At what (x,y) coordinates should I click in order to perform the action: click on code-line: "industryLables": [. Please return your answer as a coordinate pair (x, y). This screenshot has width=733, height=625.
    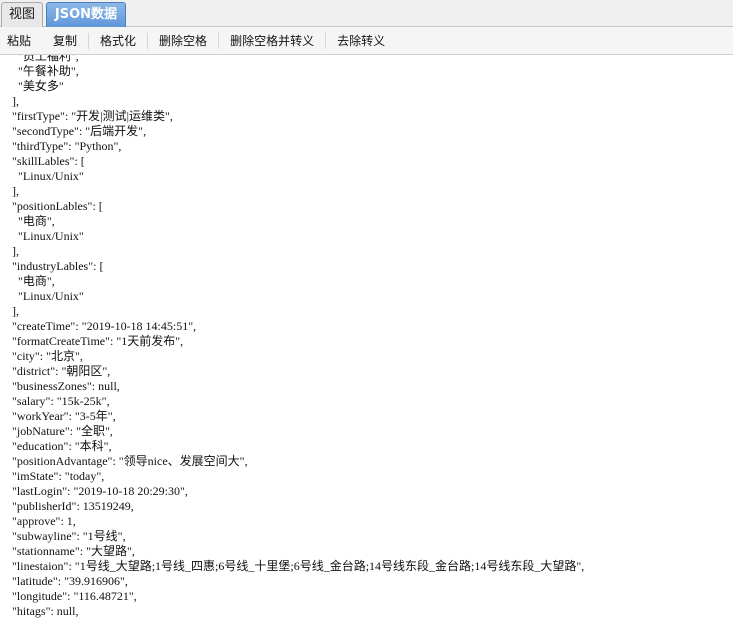
    Looking at the image, I should click on (52, 266).